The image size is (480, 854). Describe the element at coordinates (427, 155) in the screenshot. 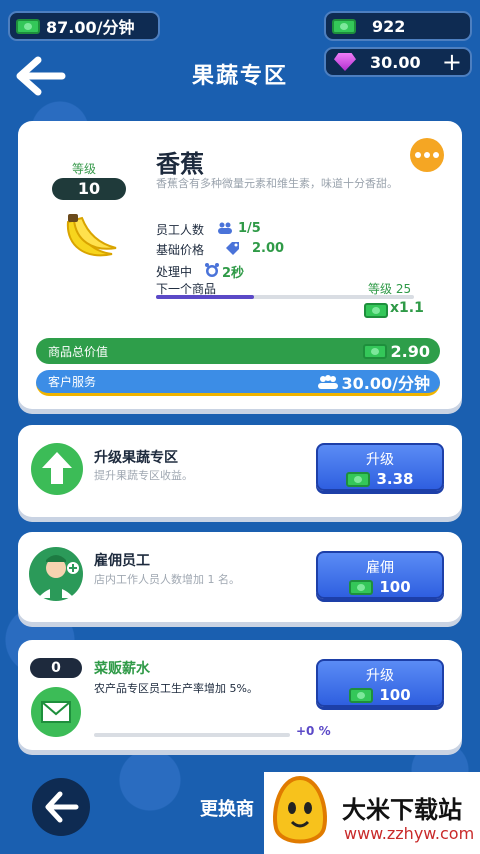

I see `more-options-button` at that location.